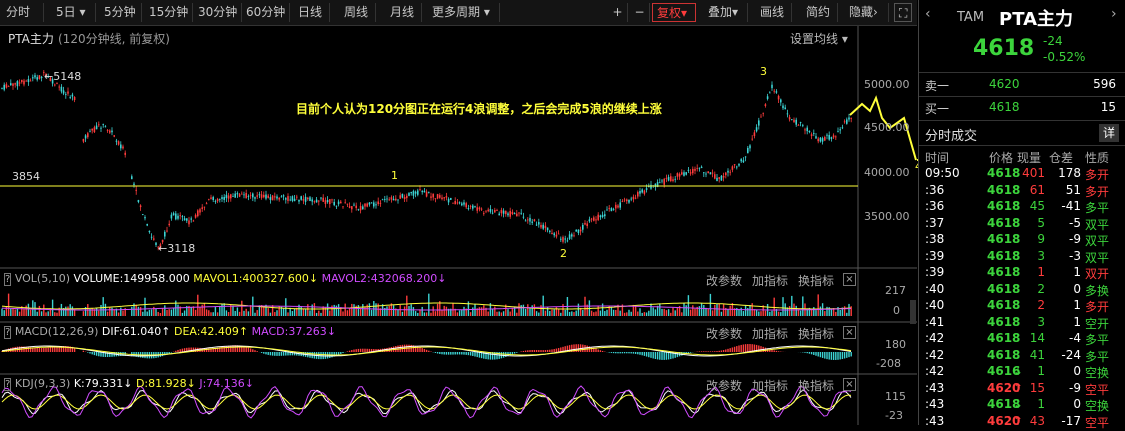 Image resolution: width=1125 pixels, height=431 pixels. I want to click on vol-add-indicator-button: 加指标, so click(770, 280).